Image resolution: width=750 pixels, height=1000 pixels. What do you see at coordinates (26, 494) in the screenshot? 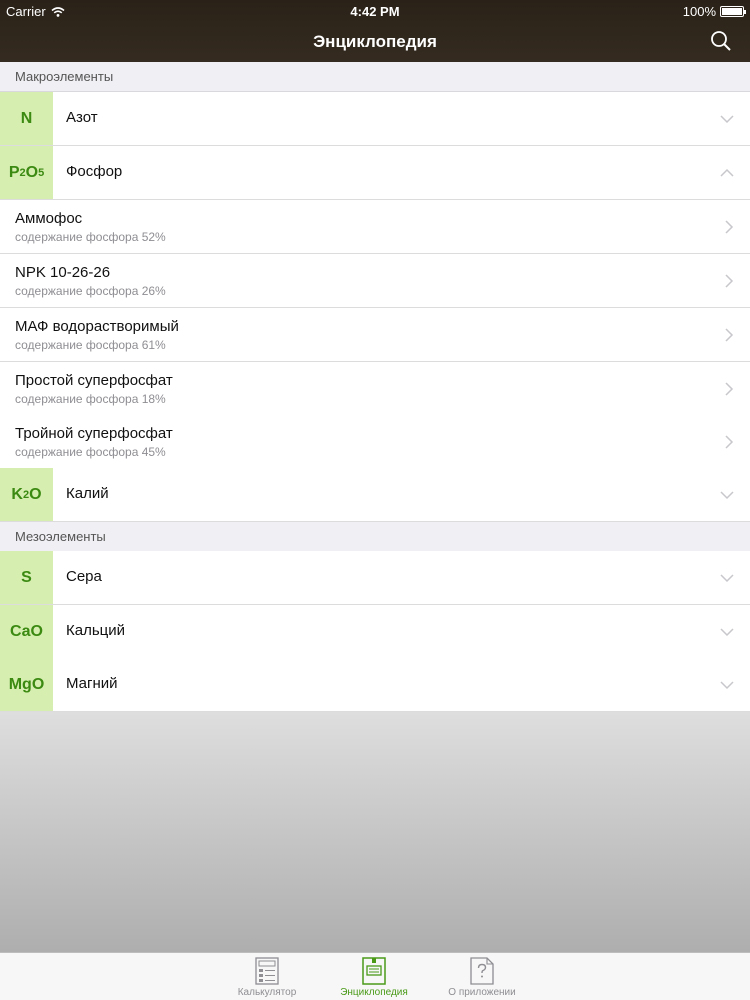
I see `element-badge: K2O` at bounding box center [26, 494].